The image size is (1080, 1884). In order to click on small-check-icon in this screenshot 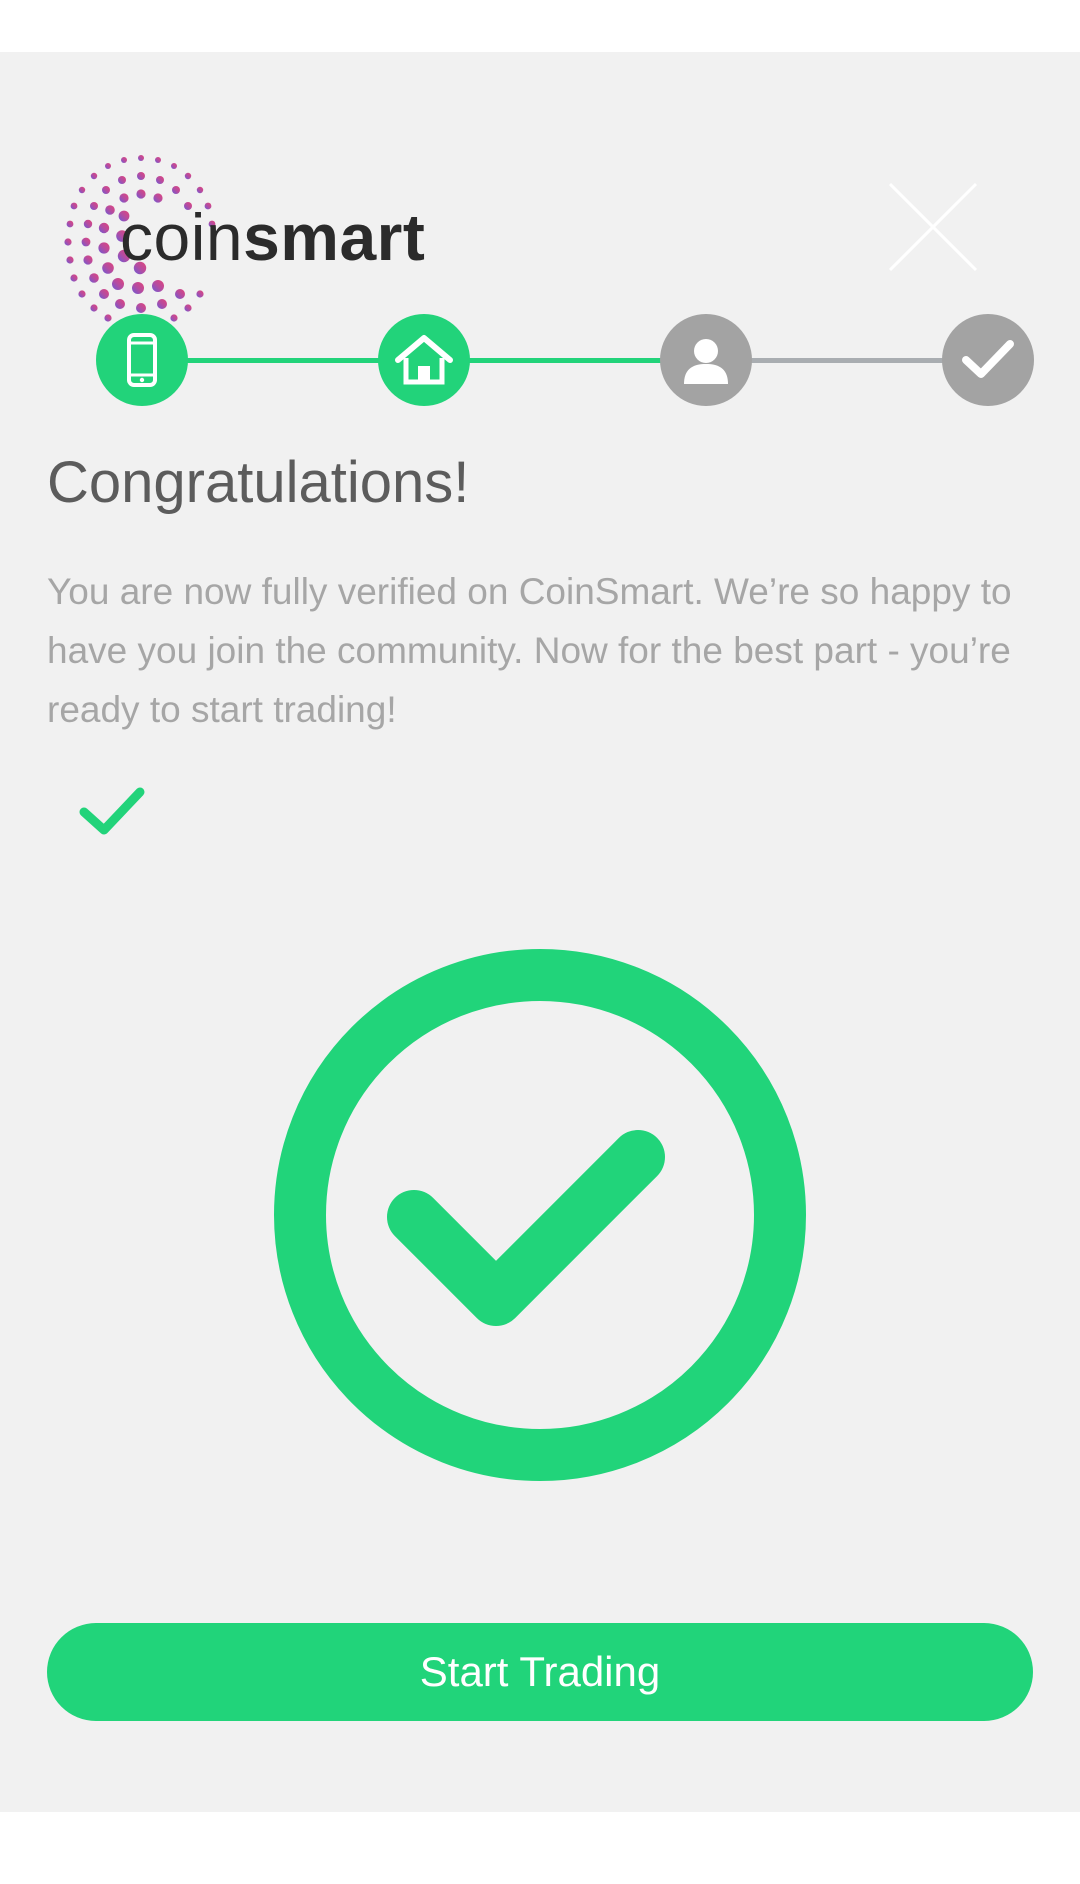, I will do `click(112, 811)`.